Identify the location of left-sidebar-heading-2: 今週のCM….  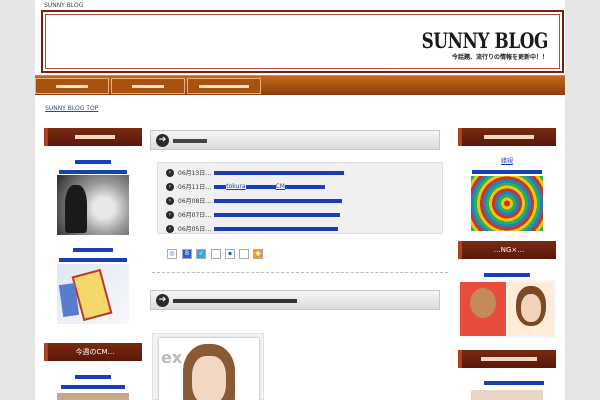
(93, 352).